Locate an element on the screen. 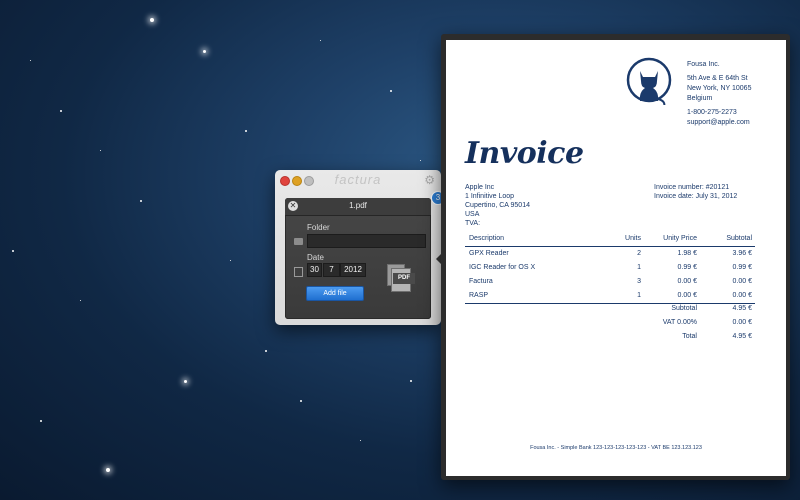  date-month-field: 7 is located at coordinates (331, 270).